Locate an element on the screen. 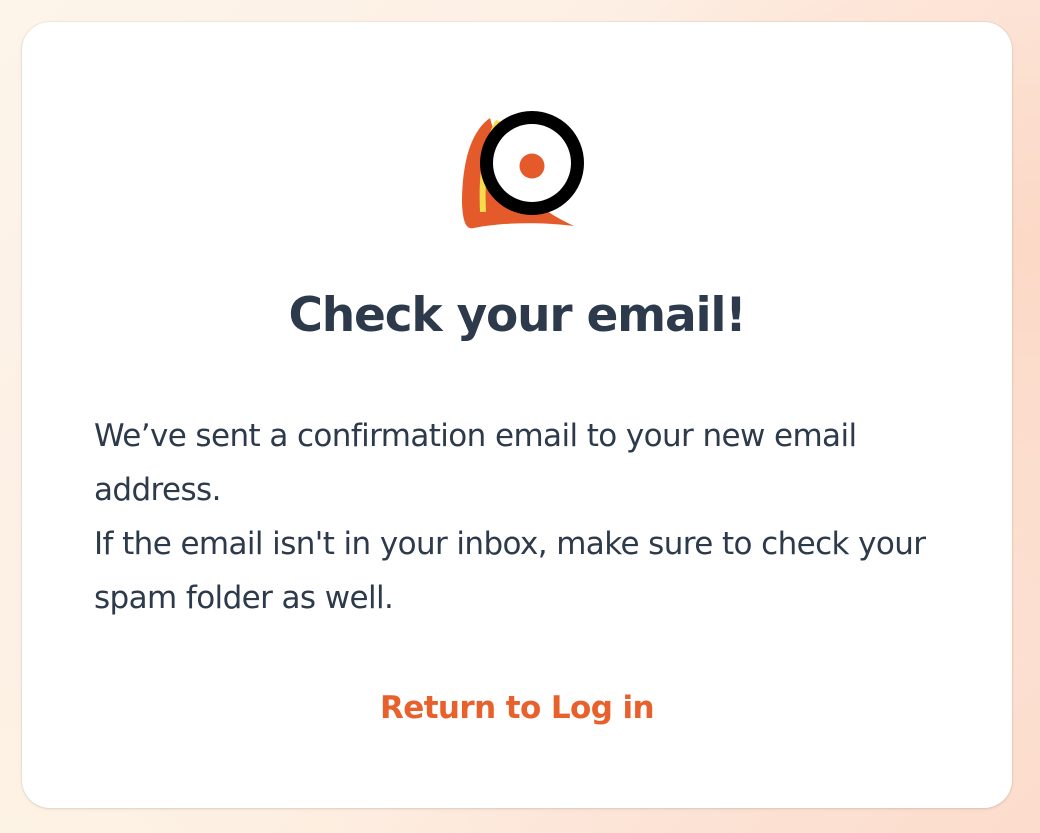 This screenshot has height=833, width=1040. brand-logo is located at coordinates (520, 166).